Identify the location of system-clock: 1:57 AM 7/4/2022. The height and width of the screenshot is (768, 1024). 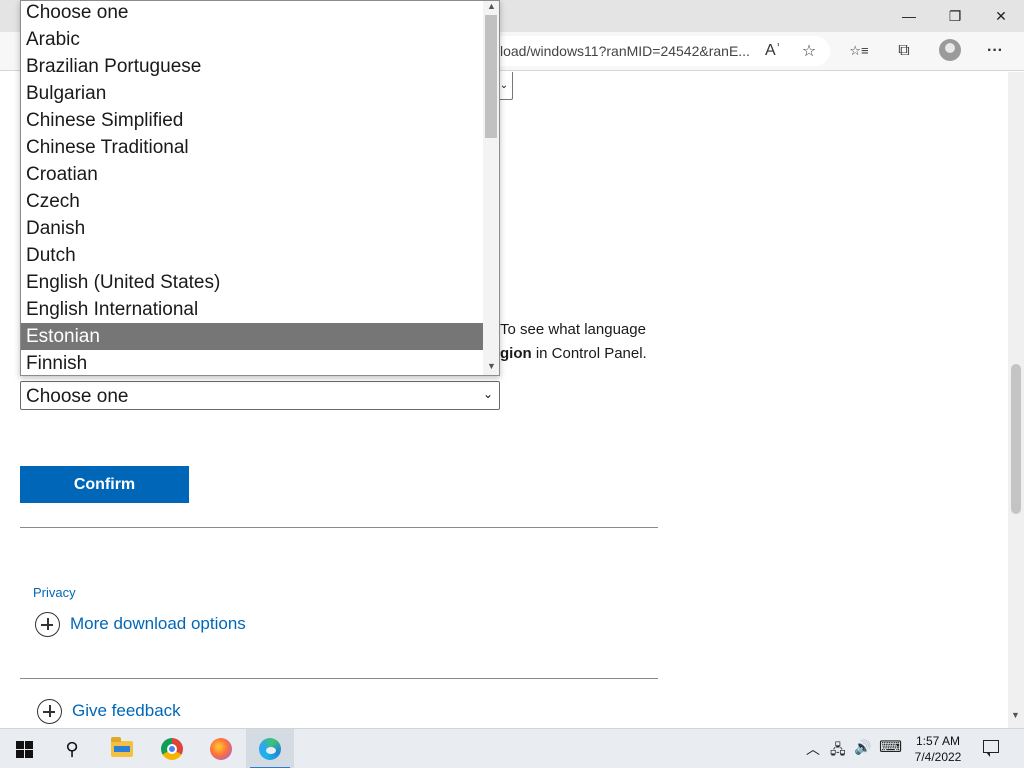
(938, 749).